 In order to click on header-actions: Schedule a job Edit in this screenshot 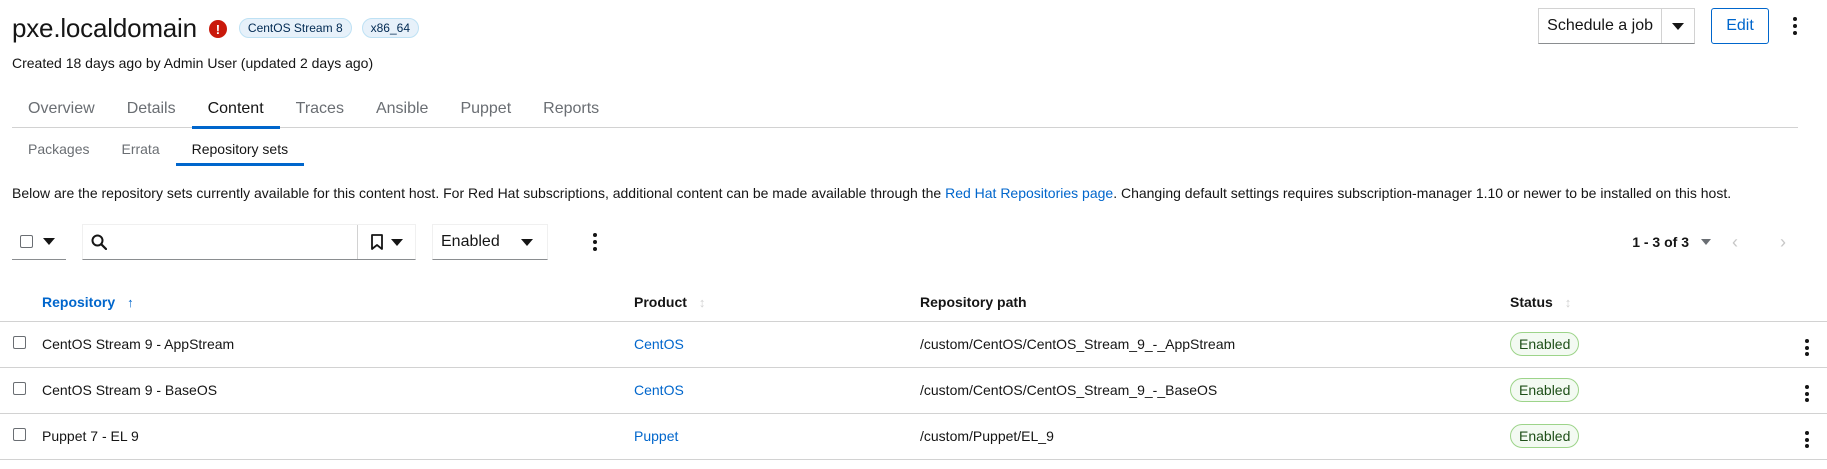, I will do `click(1672, 26)`.